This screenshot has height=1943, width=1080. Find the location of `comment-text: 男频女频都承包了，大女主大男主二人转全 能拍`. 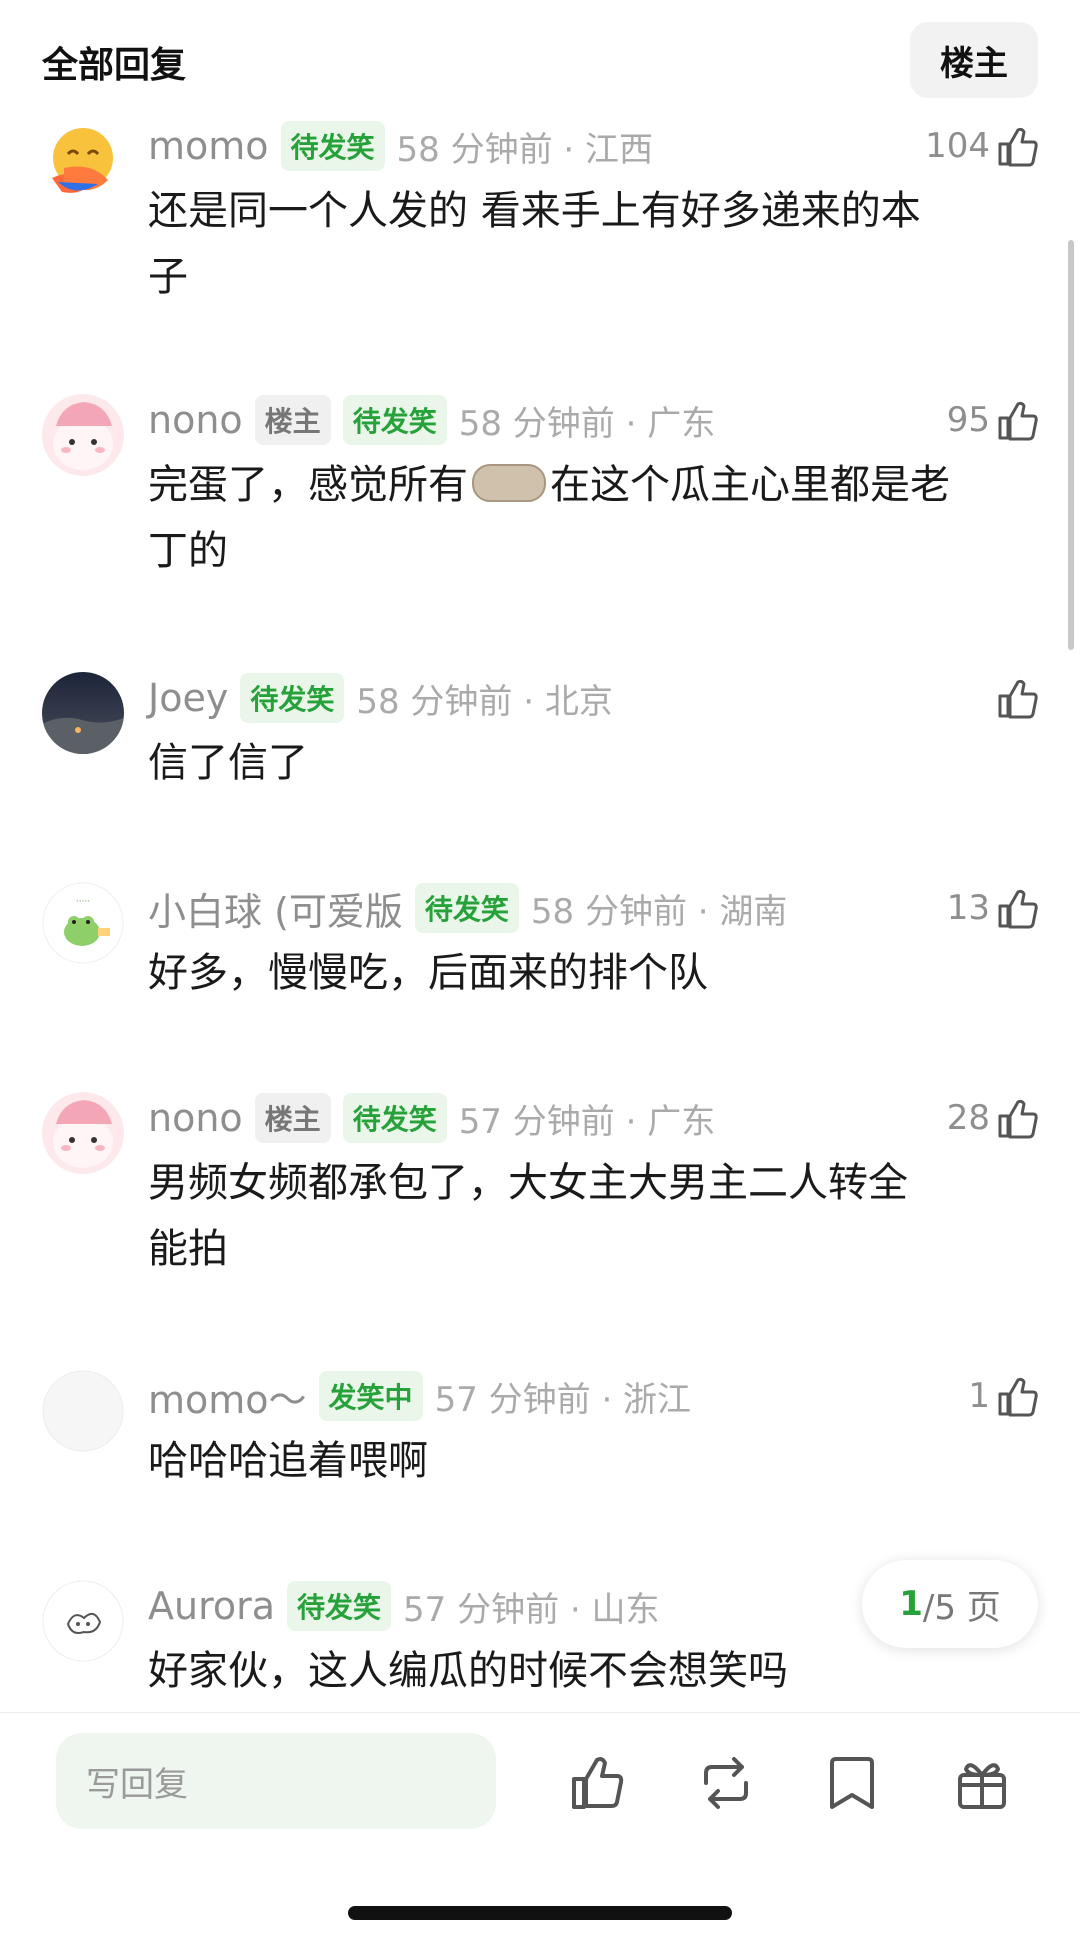

comment-text: 男频女频都承包了，大女主大男主二人转全 能拍 is located at coordinates (593, 1216).